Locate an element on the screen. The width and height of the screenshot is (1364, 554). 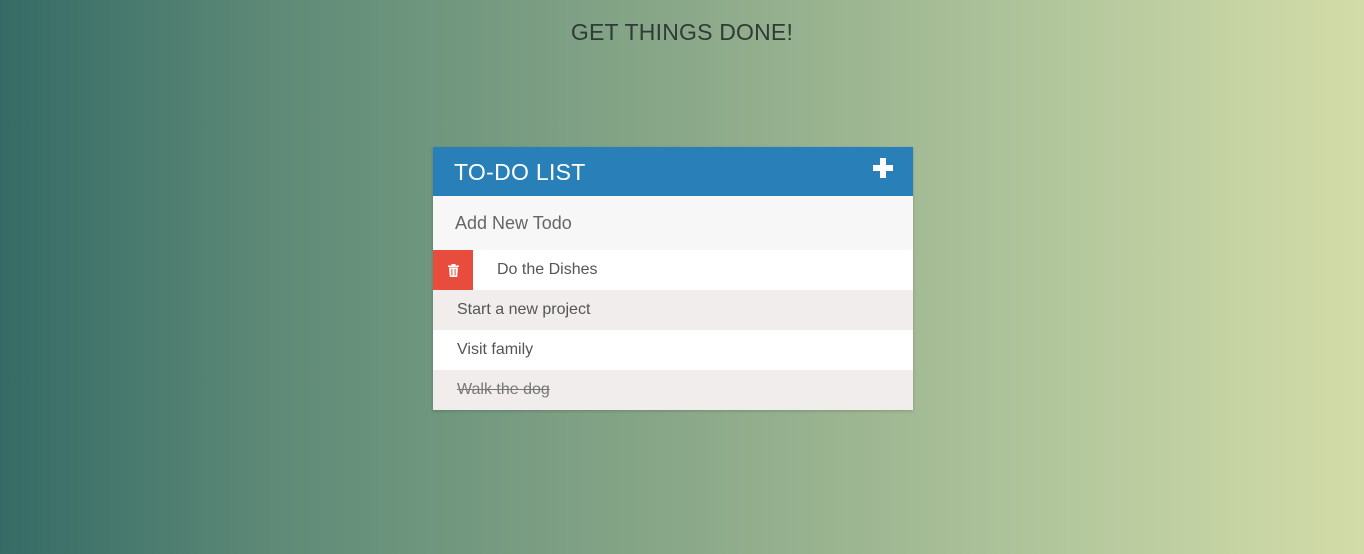
delete-button is located at coordinates (453, 270).